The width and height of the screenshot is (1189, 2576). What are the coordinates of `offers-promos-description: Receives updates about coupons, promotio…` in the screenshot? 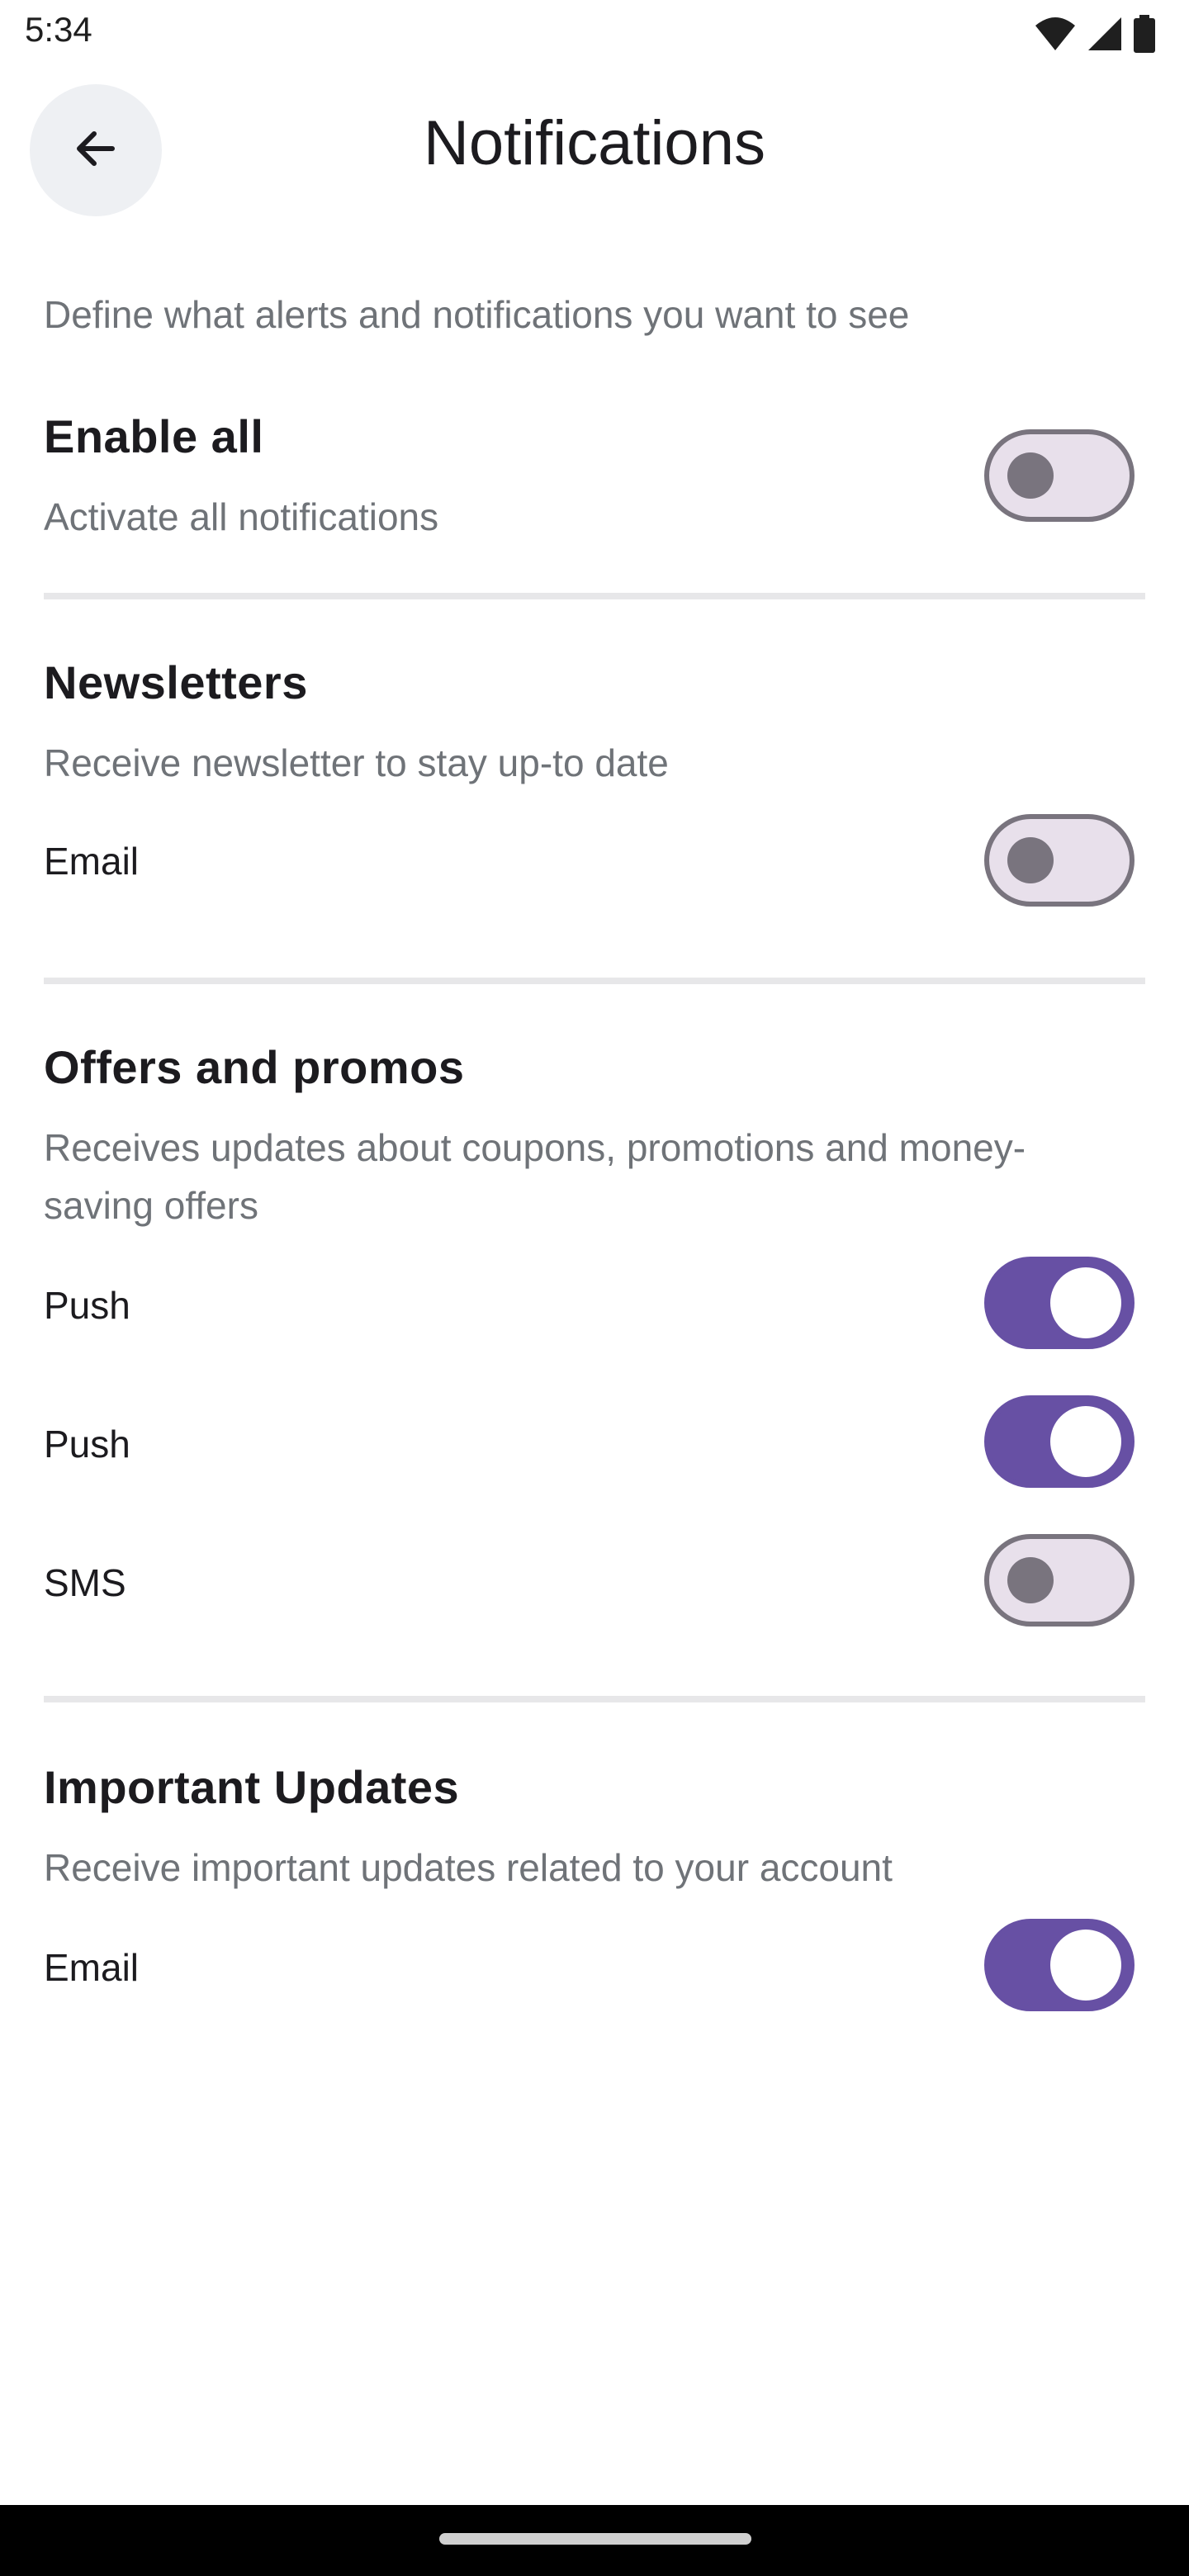 It's located at (535, 1176).